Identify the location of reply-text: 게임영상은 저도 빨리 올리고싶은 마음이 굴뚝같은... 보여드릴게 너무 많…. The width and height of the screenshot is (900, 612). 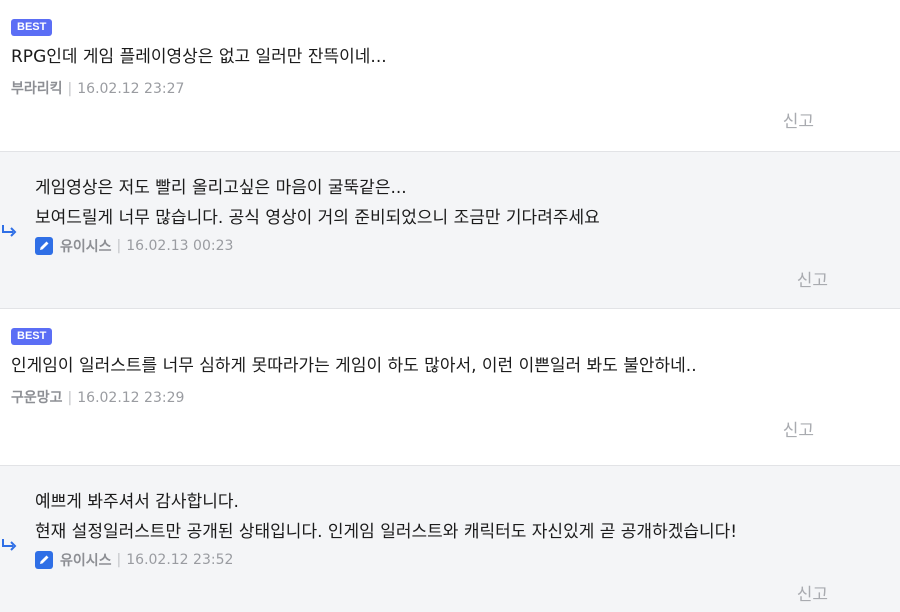
(317, 203).